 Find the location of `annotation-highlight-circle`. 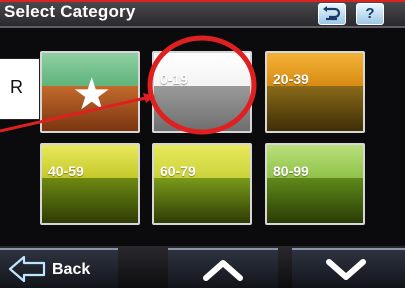

annotation-highlight-circle is located at coordinates (202, 85).